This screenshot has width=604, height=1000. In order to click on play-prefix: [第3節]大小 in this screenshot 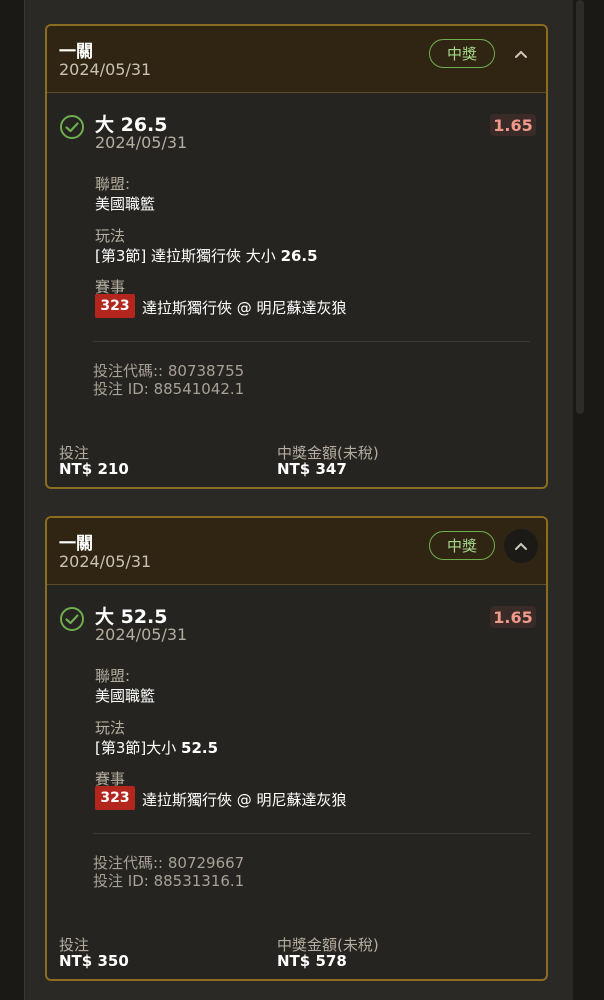, I will do `click(138, 748)`.